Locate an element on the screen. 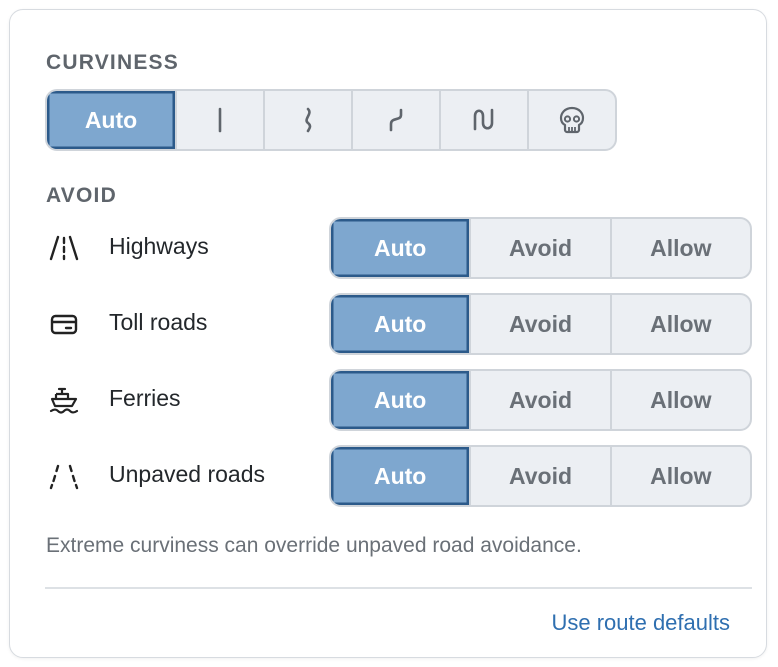  curvy-icon is located at coordinates (396, 120).